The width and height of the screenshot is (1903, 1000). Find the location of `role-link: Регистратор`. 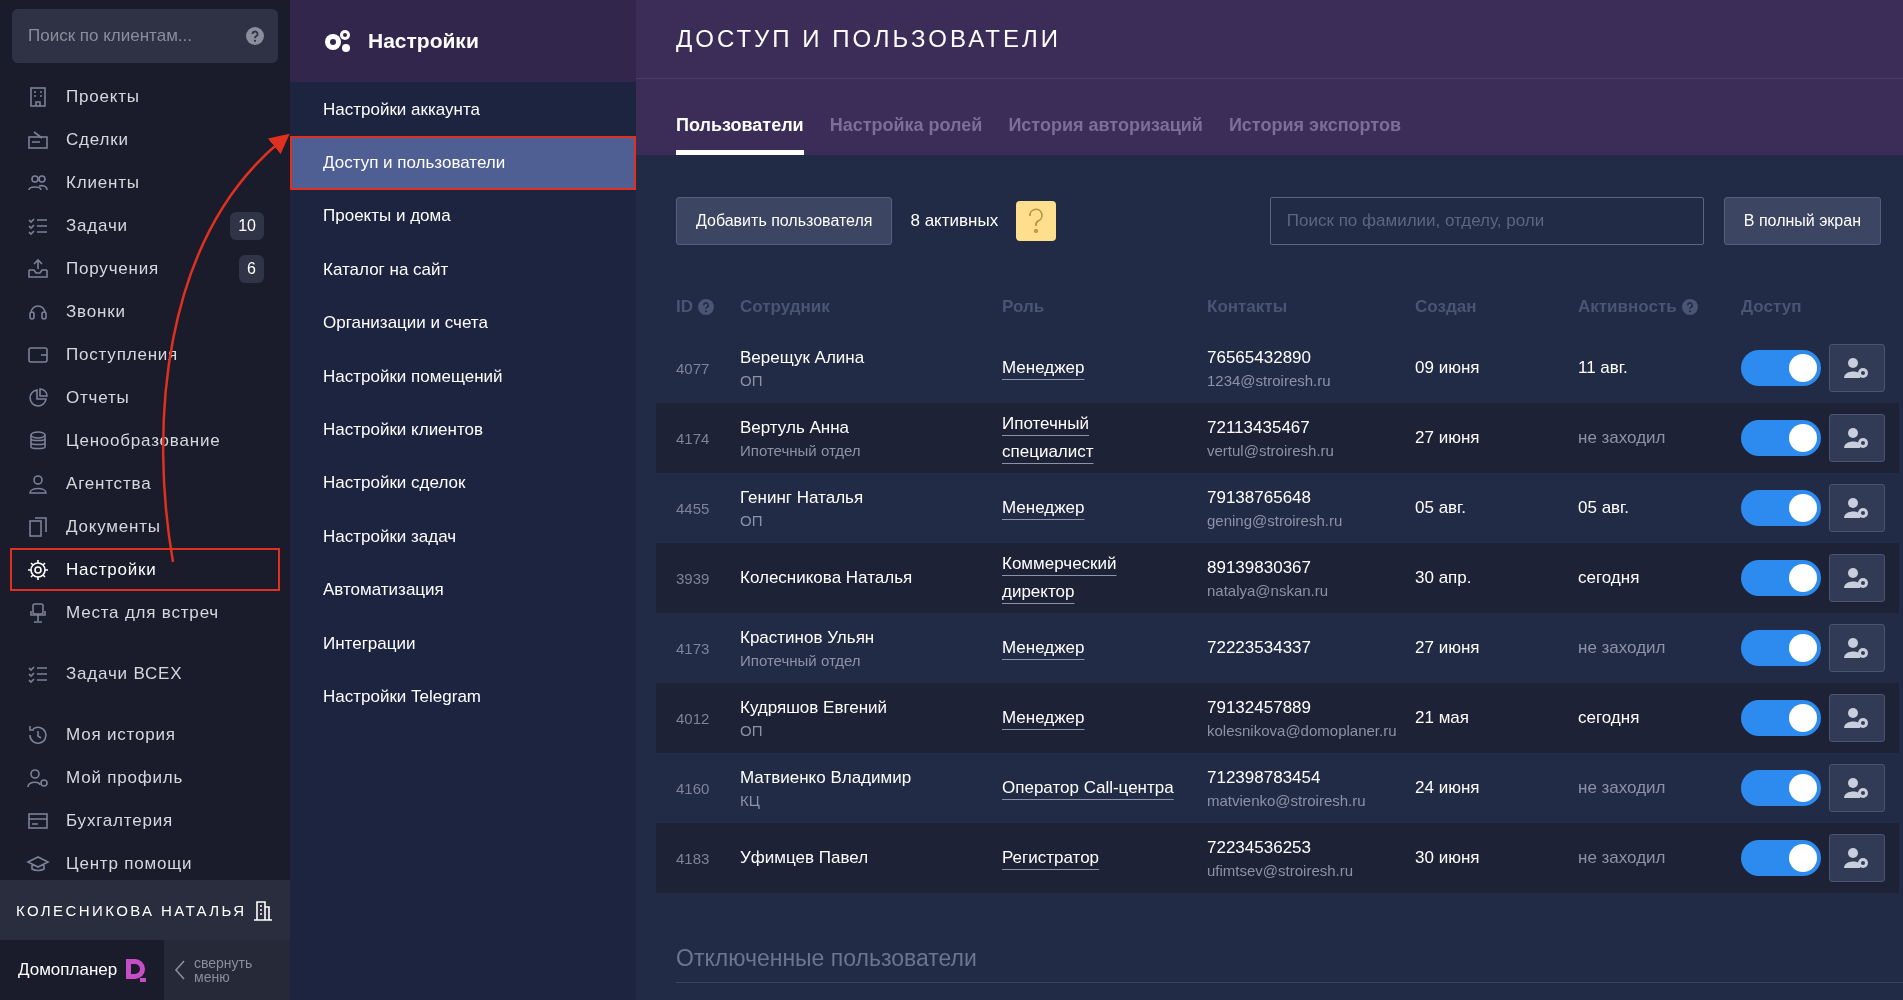

role-link: Регистратор is located at coordinates (1051, 858).